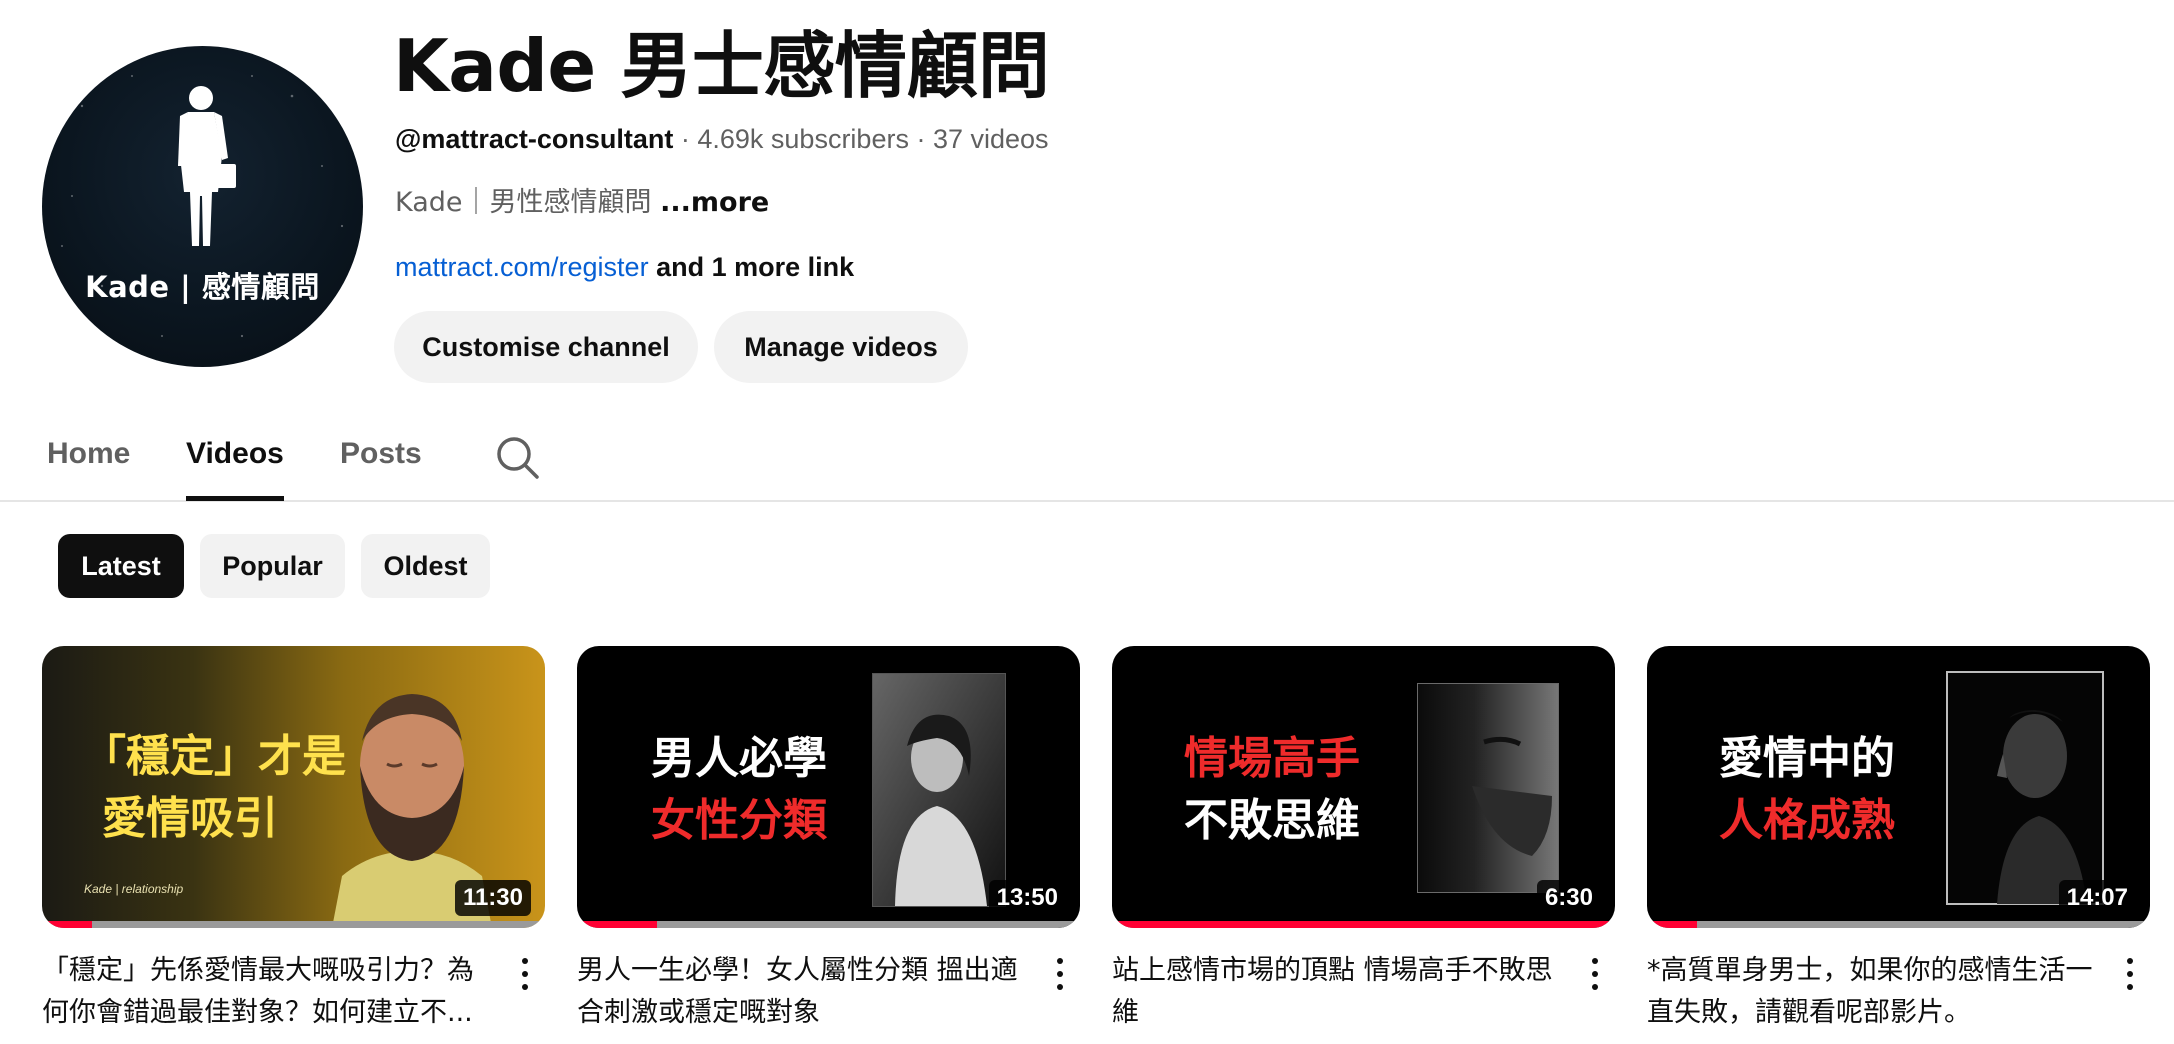 This screenshot has width=2174, height=1044. I want to click on video-thumbnail: 情場高手 不敗思維 6:30, so click(1363, 787).